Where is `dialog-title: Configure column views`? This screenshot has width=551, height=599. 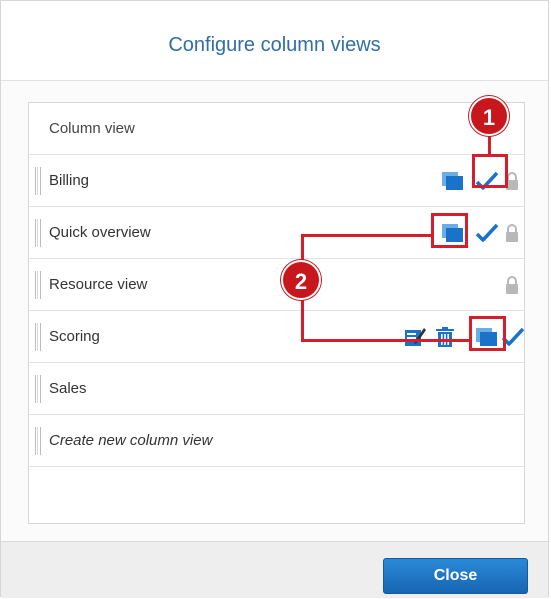
dialog-title: Configure column views is located at coordinates (274, 45).